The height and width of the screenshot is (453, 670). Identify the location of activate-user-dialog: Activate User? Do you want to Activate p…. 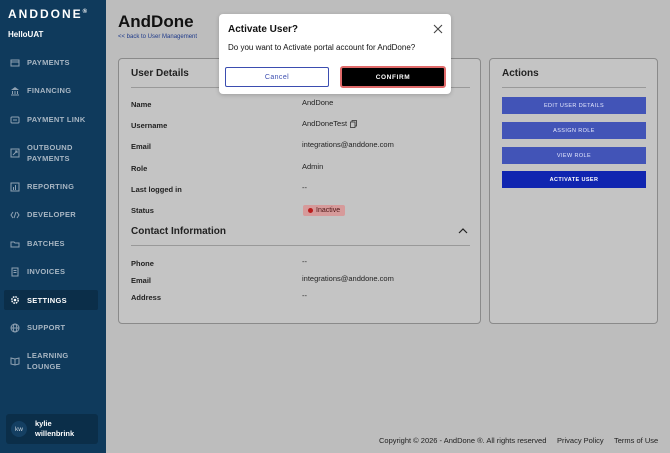
(335, 54).